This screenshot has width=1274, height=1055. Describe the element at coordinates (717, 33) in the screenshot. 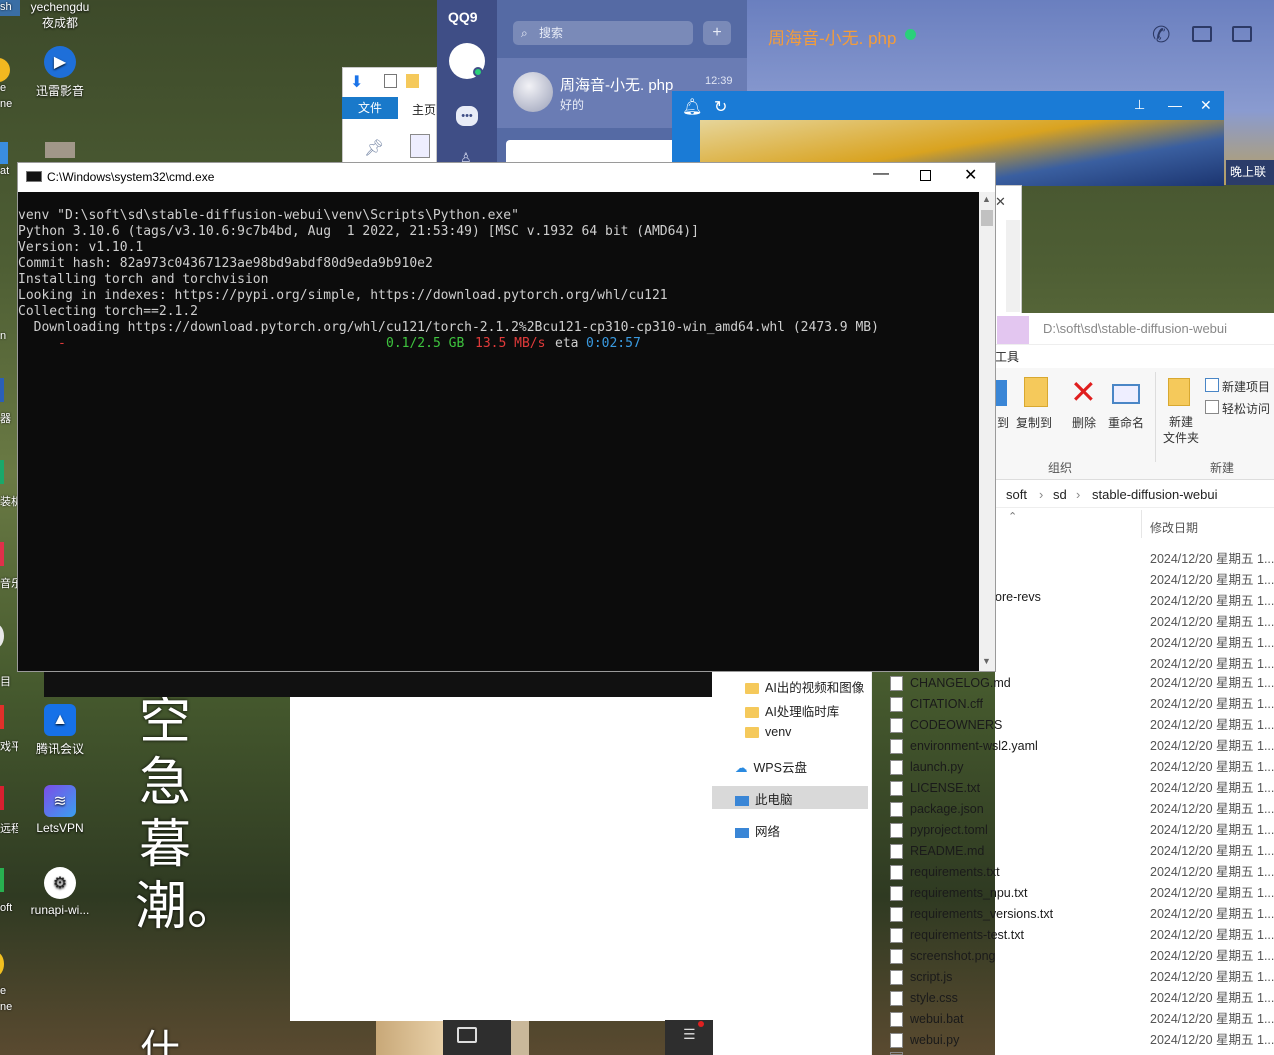

I see `qq-add-button: +` at that location.